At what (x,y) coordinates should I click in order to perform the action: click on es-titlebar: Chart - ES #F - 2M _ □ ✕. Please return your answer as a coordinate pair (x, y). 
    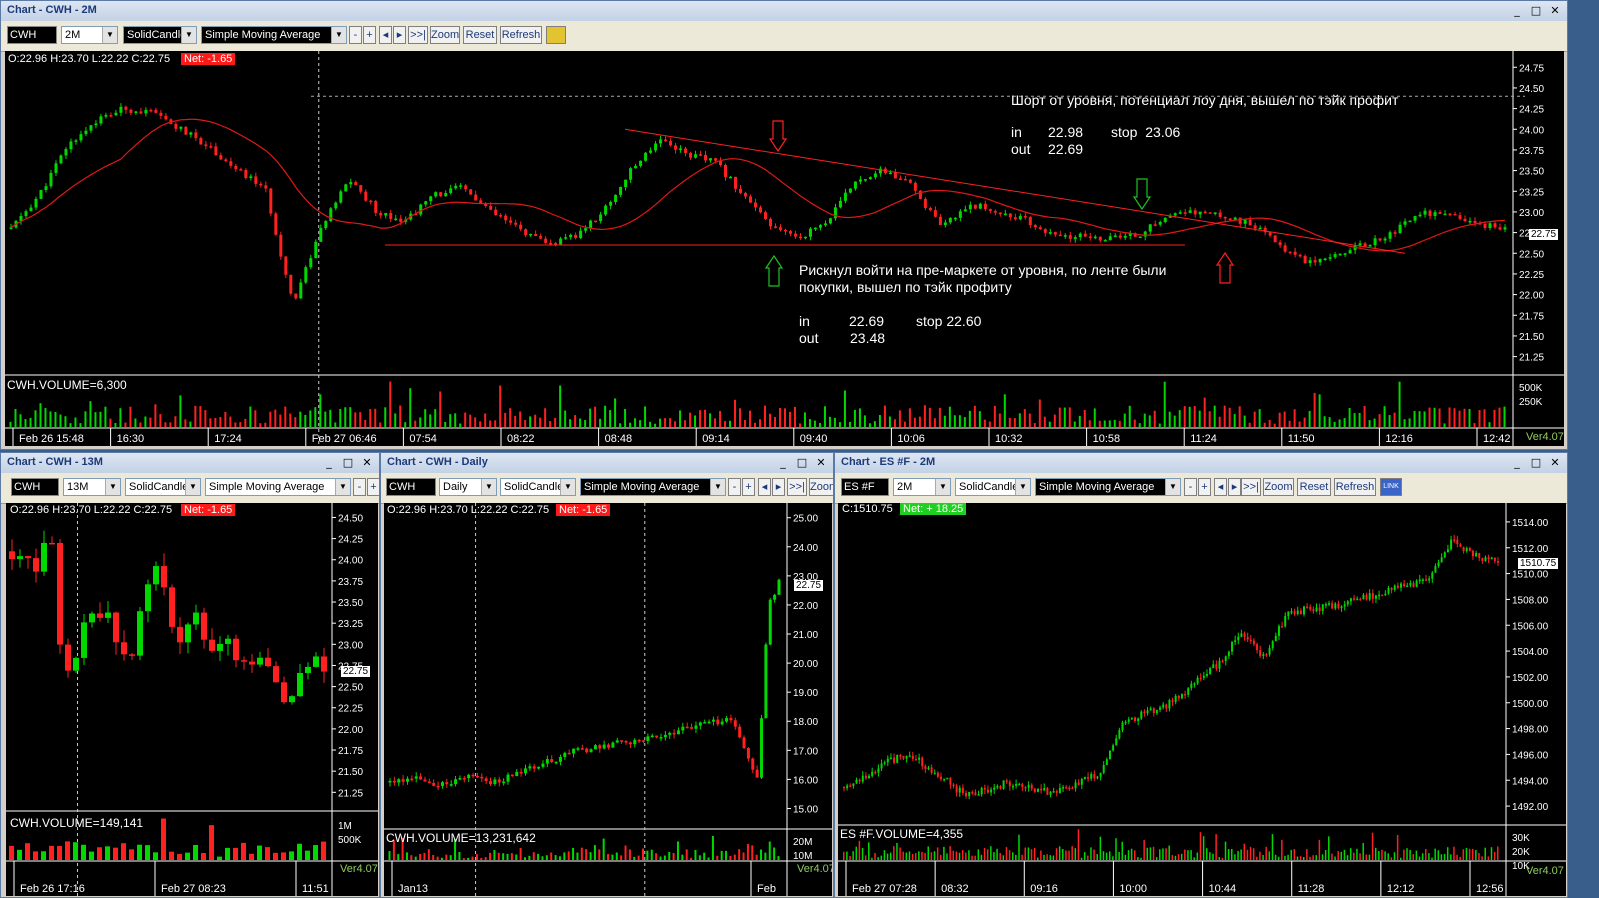
    Looking at the image, I should click on (1201, 463).